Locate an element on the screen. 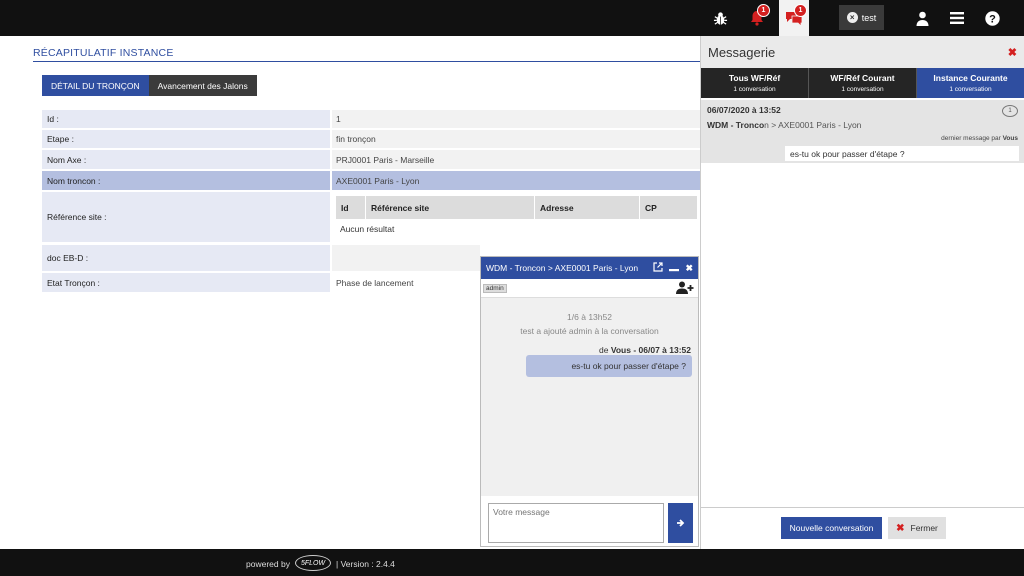  conversation-date: 06/07/2020 à 13:52 is located at coordinates (744, 110).